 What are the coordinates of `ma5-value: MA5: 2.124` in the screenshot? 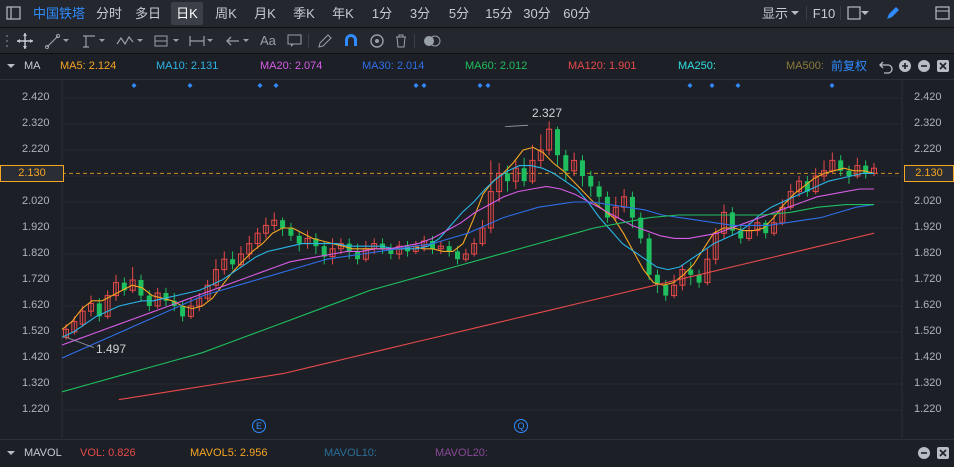 It's located at (88, 66).